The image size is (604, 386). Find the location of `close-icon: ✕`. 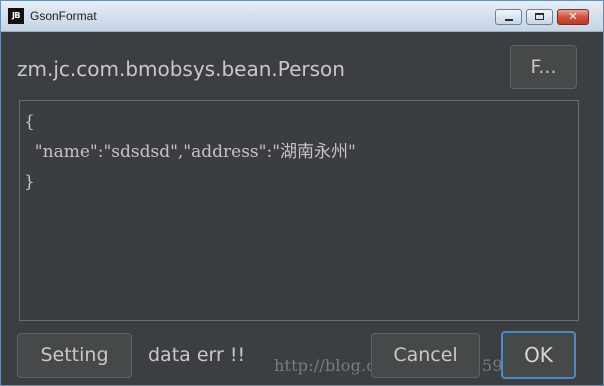

close-icon: ✕ is located at coordinates (573, 16).